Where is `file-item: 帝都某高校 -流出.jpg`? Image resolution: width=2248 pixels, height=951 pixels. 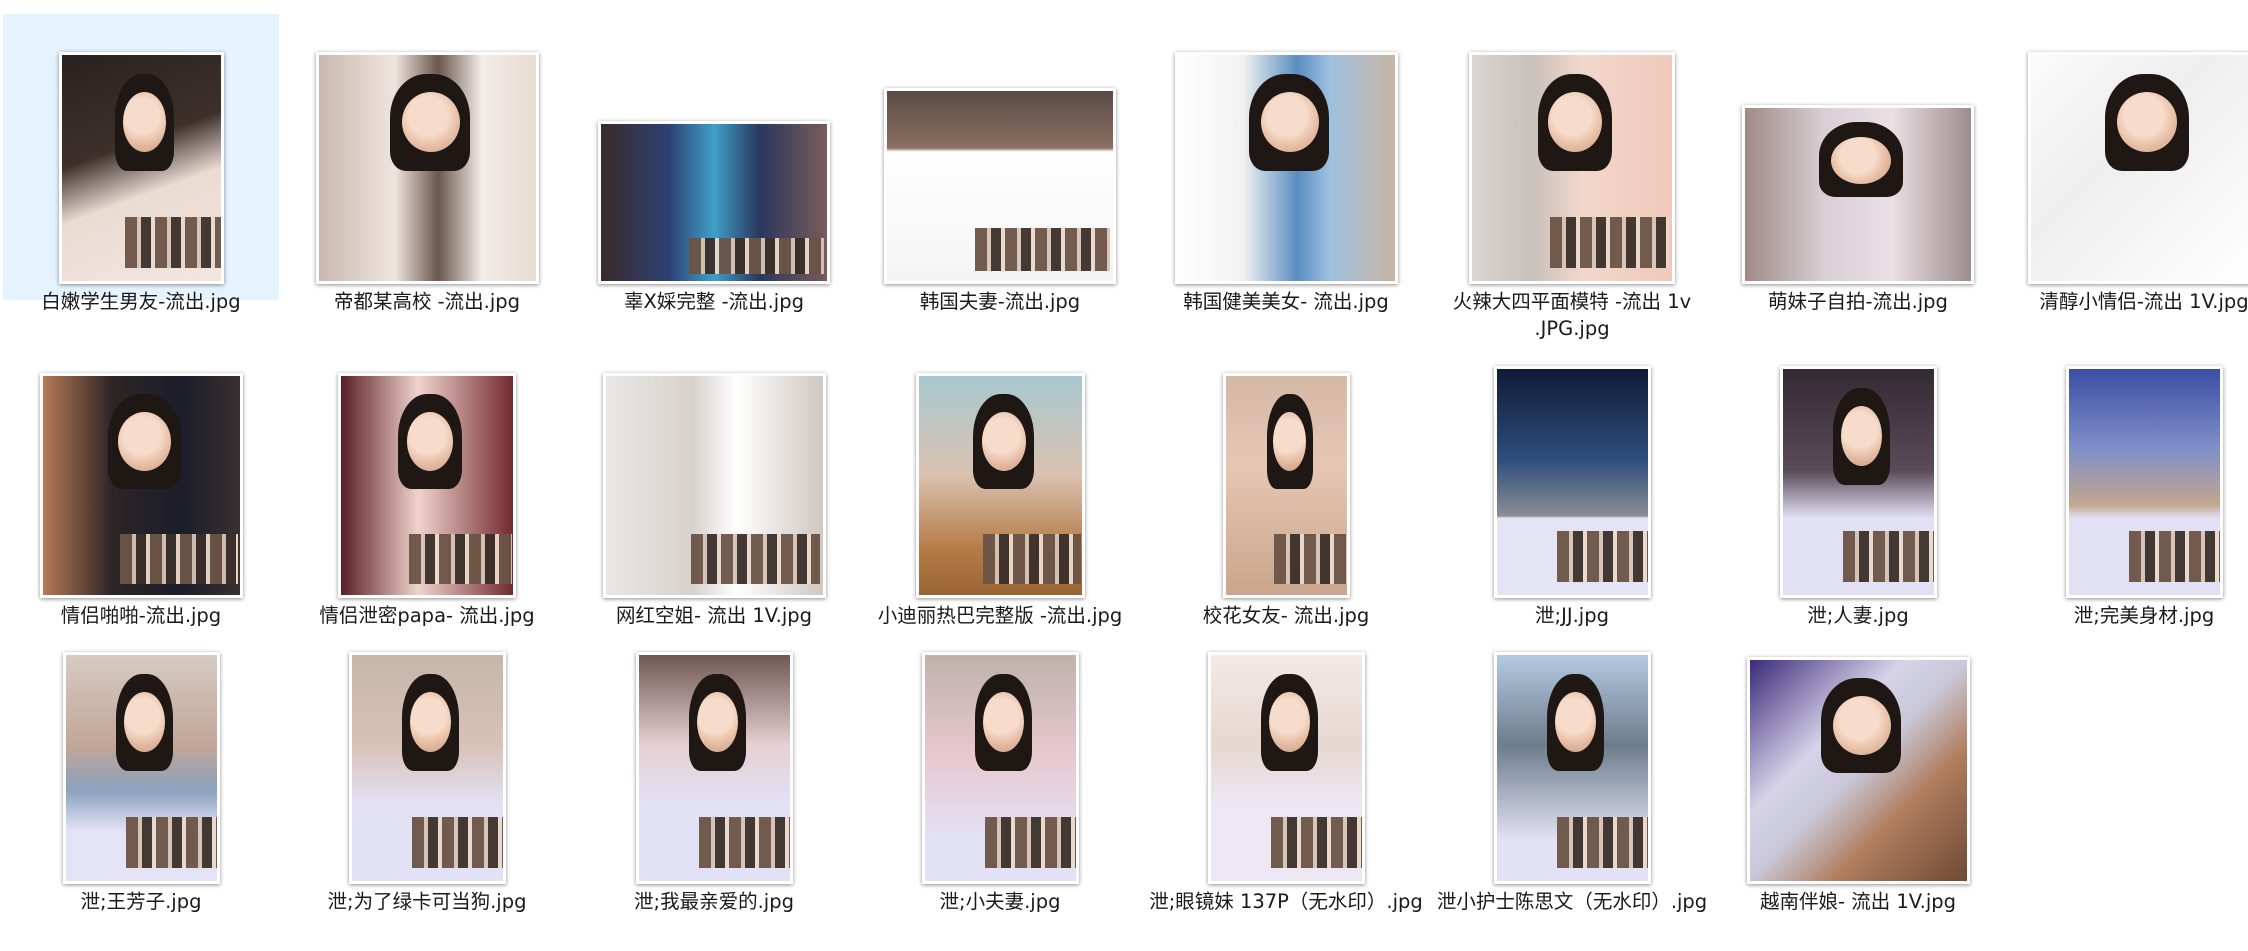
file-item: 帝都某高校 -流出.jpg is located at coordinates (427, 163).